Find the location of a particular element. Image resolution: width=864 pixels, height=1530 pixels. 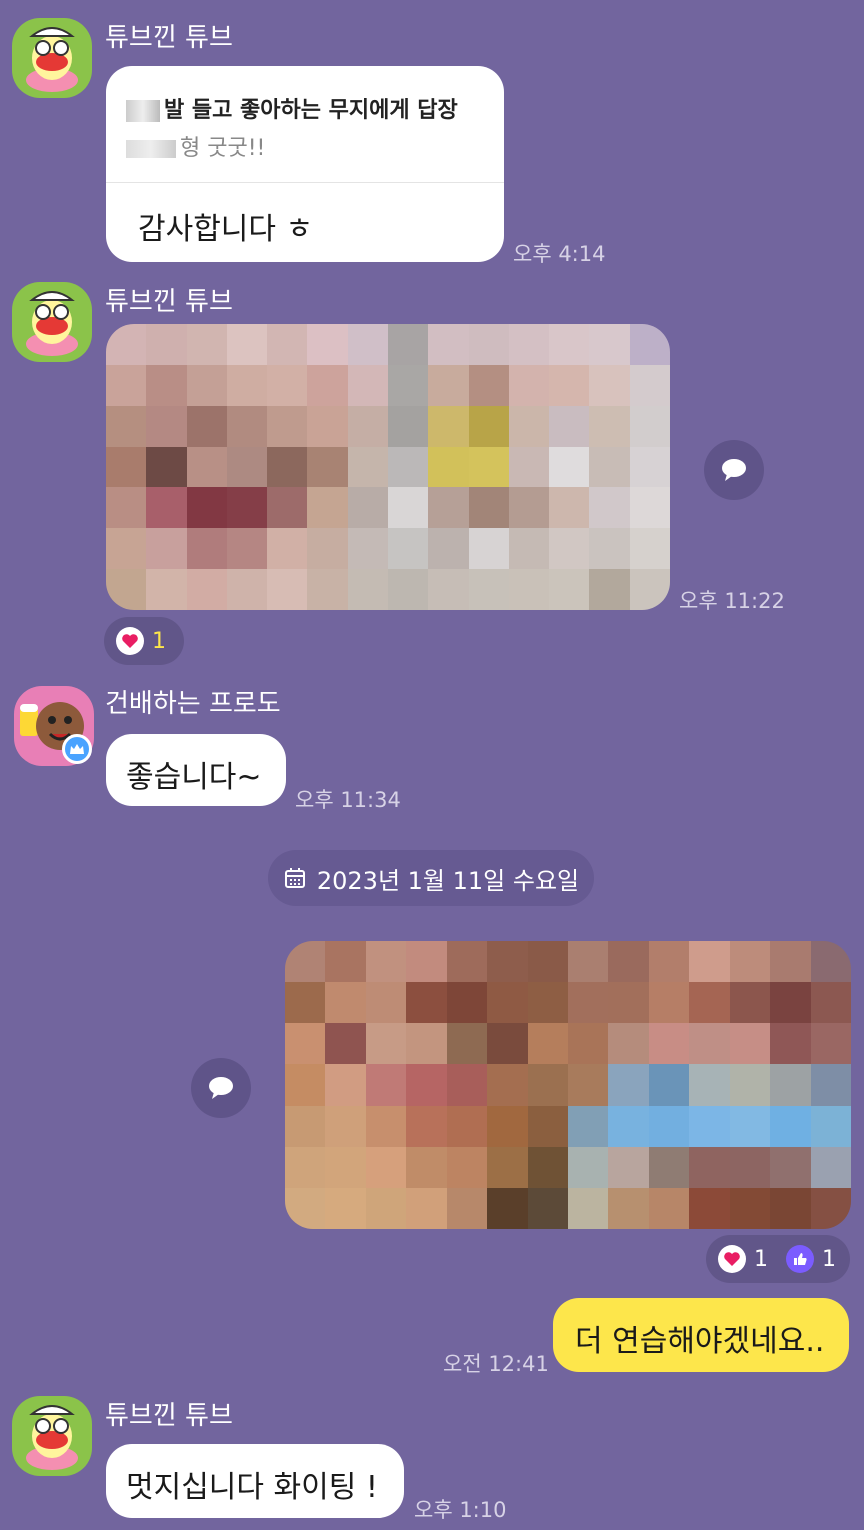

reply-title: 발 들고 좋아하는 무지에게 답장 is located at coordinates (292, 108).